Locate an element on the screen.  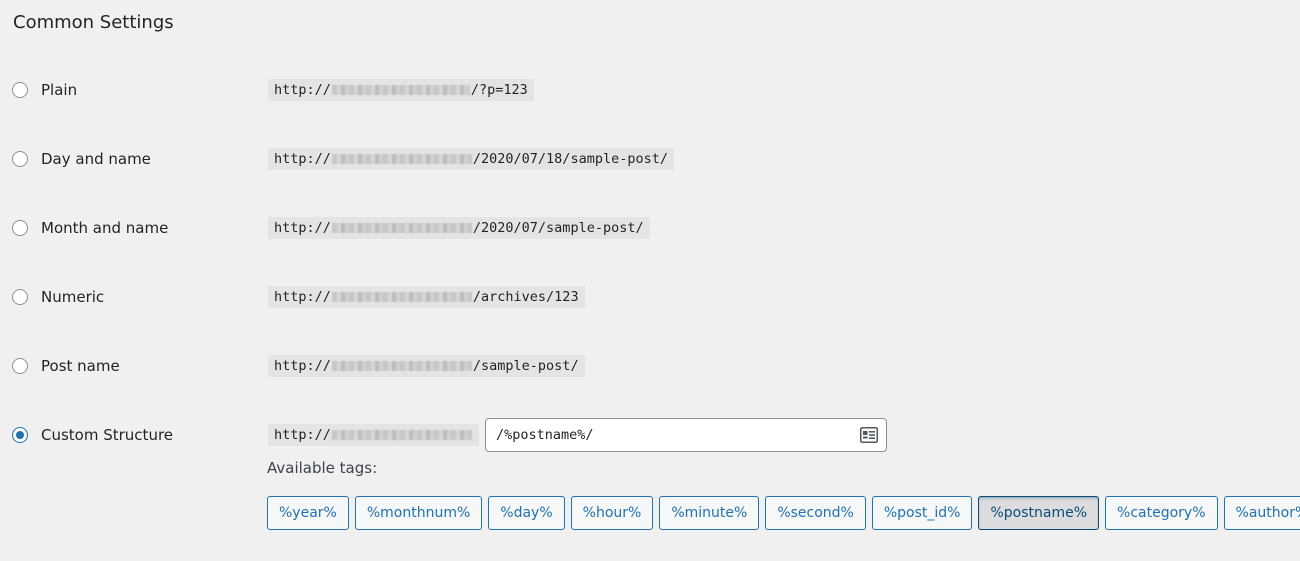
tag-hour-button: %hour% is located at coordinates (612, 513).